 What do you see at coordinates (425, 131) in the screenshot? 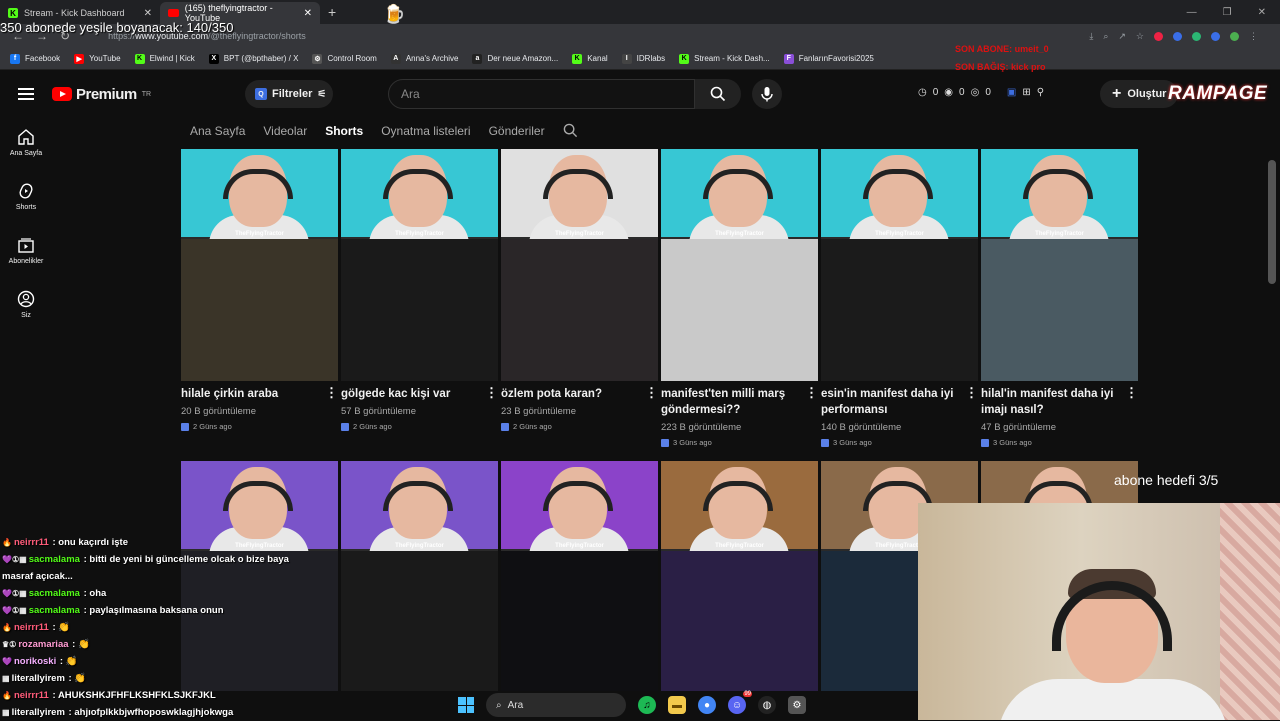
I see `tab-playlists: Oynatma listeleri` at bounding box center [425, 131].